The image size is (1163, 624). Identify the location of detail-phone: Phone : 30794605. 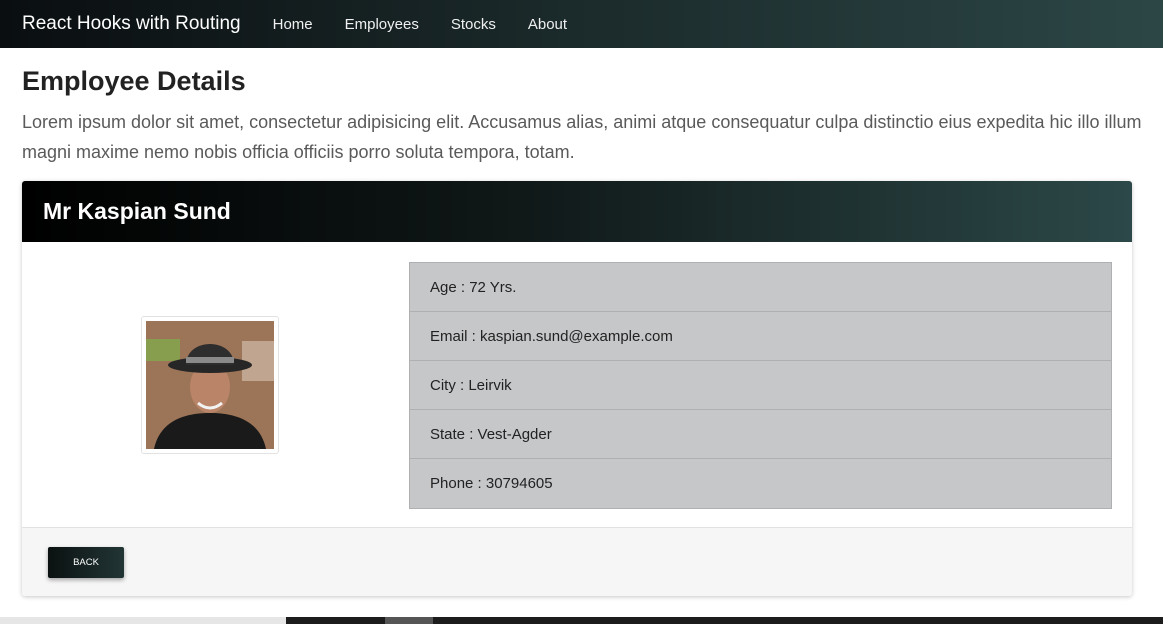
(491, 483).